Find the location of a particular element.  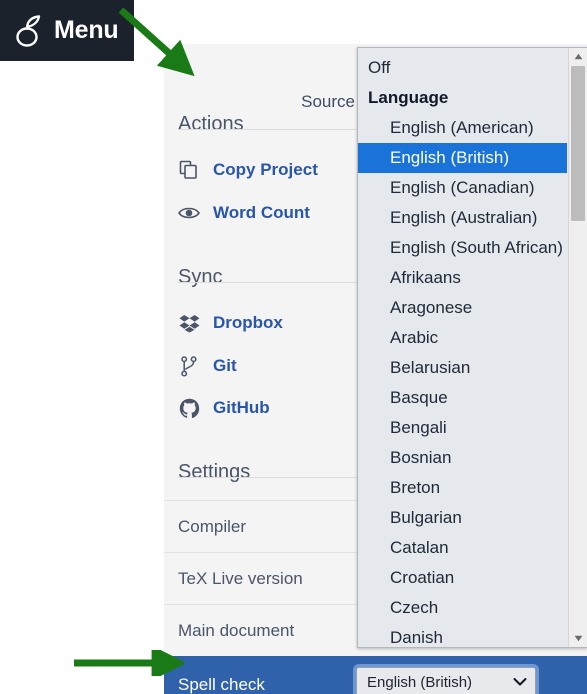

settings-row-label: Compiler is located at coordinates (212, 526).